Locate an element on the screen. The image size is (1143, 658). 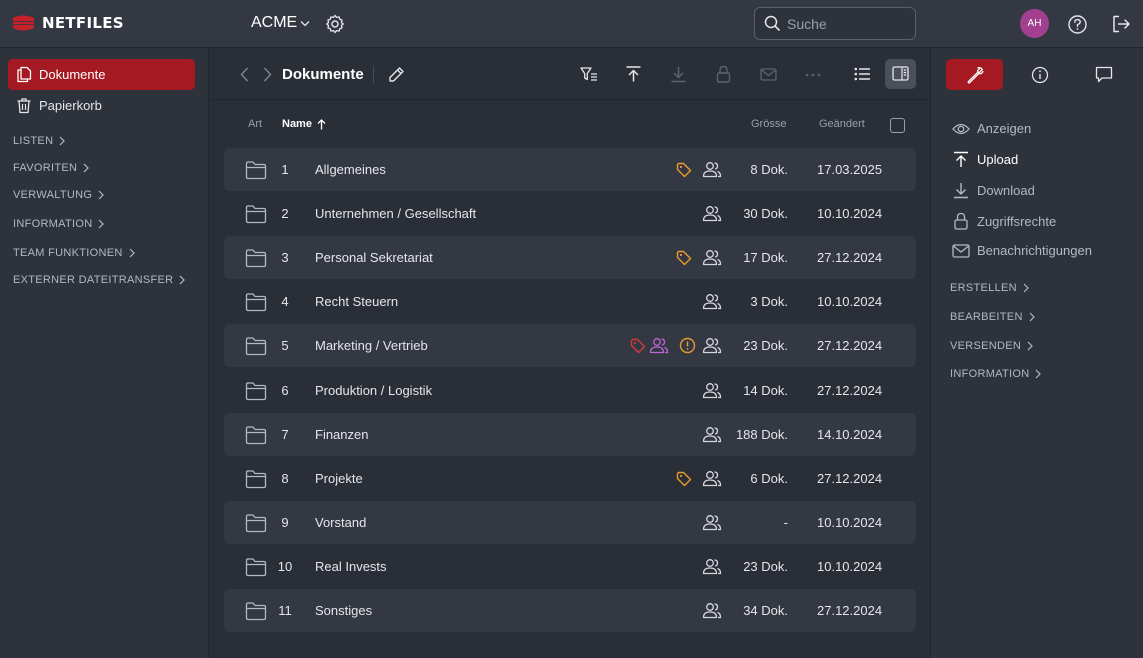
help-button is located at coordinates (1077, 24).